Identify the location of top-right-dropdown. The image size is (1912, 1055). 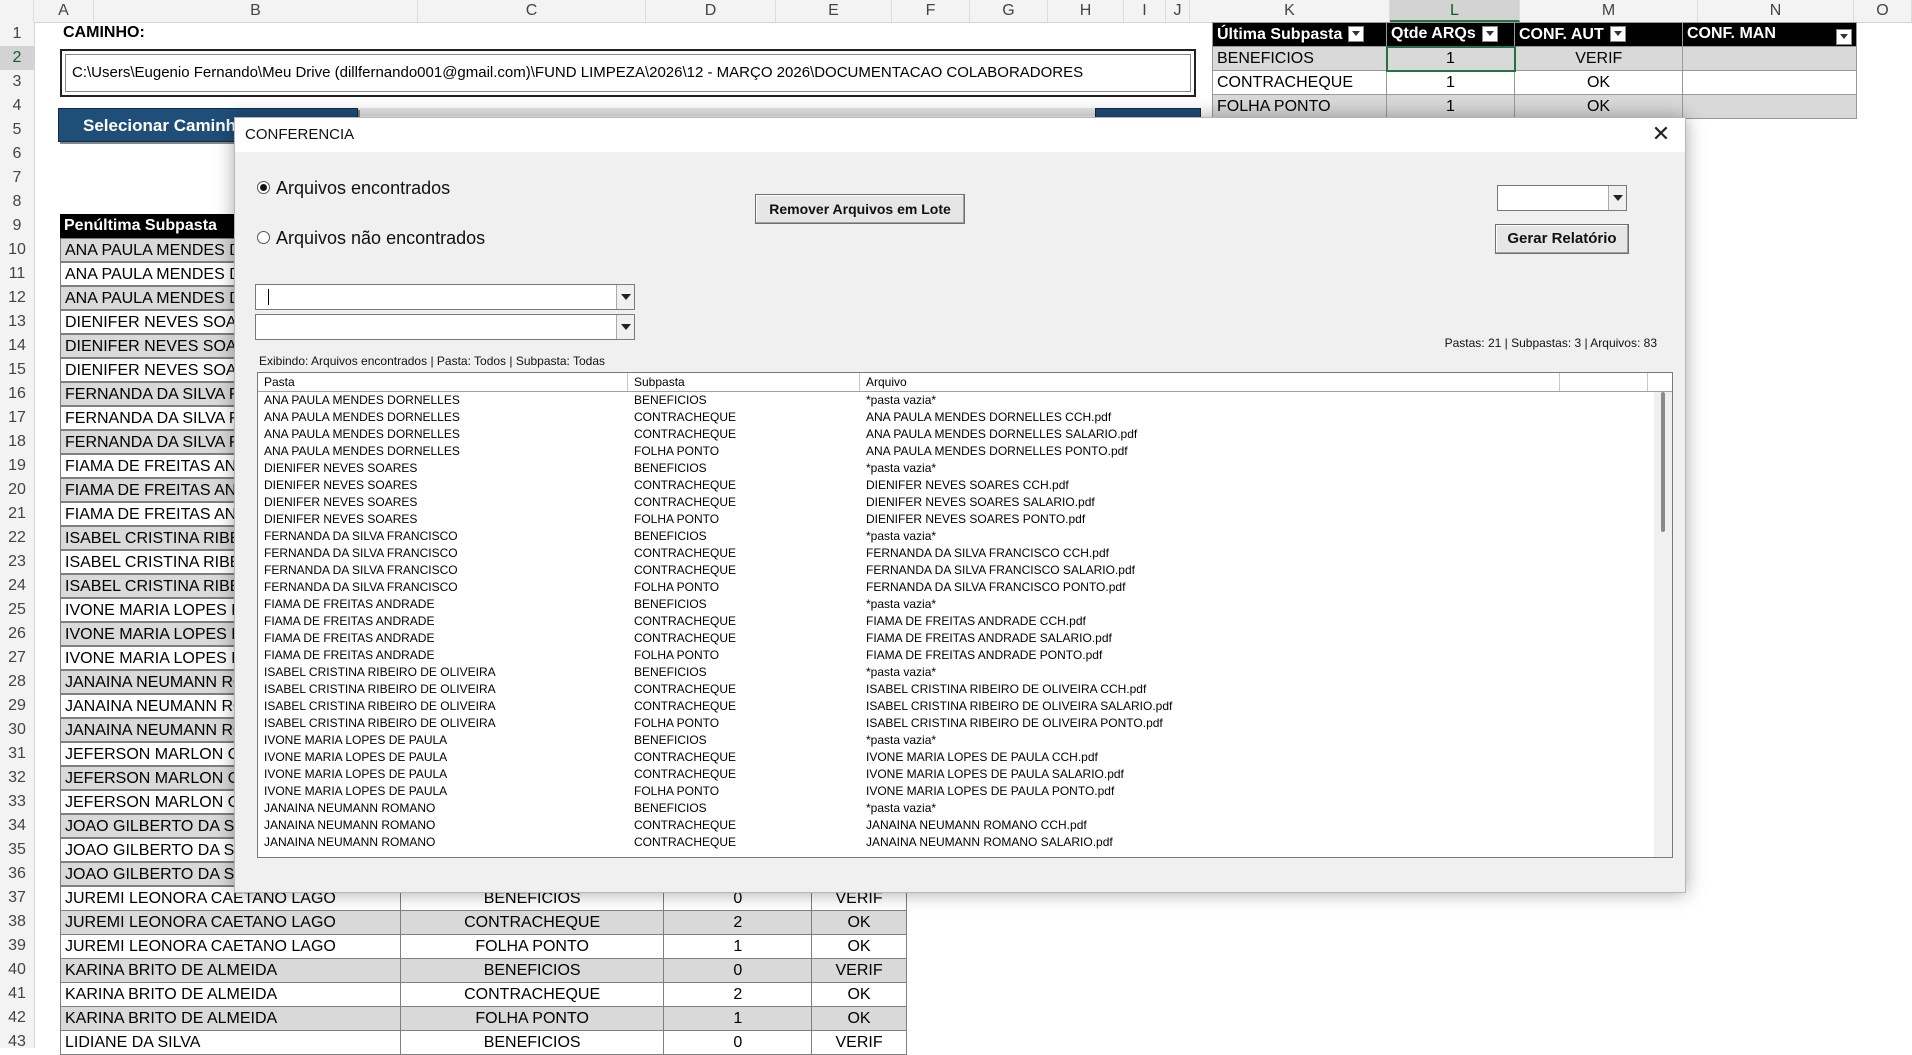
(1562, 198).